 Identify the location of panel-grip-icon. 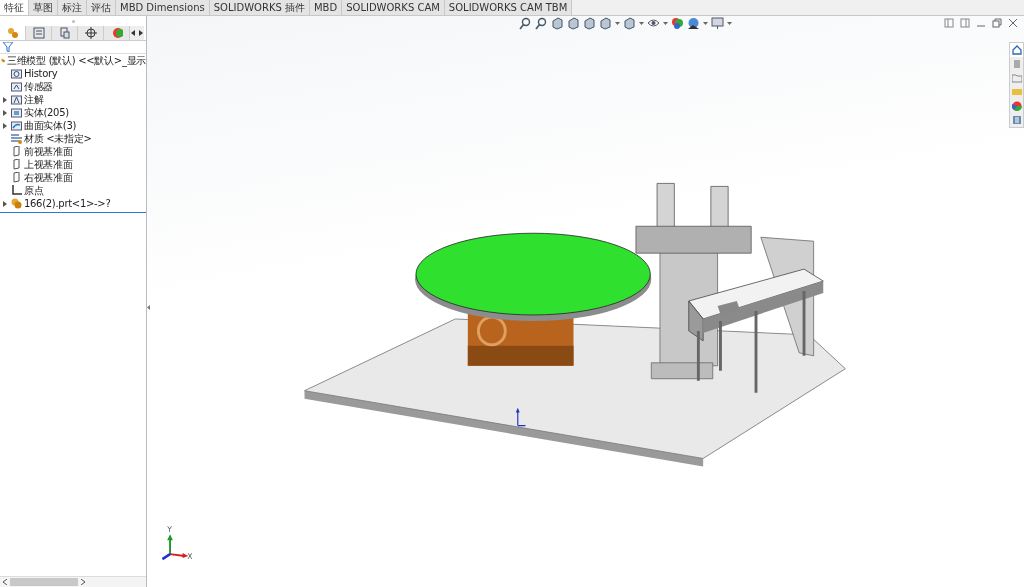
(73, 21).